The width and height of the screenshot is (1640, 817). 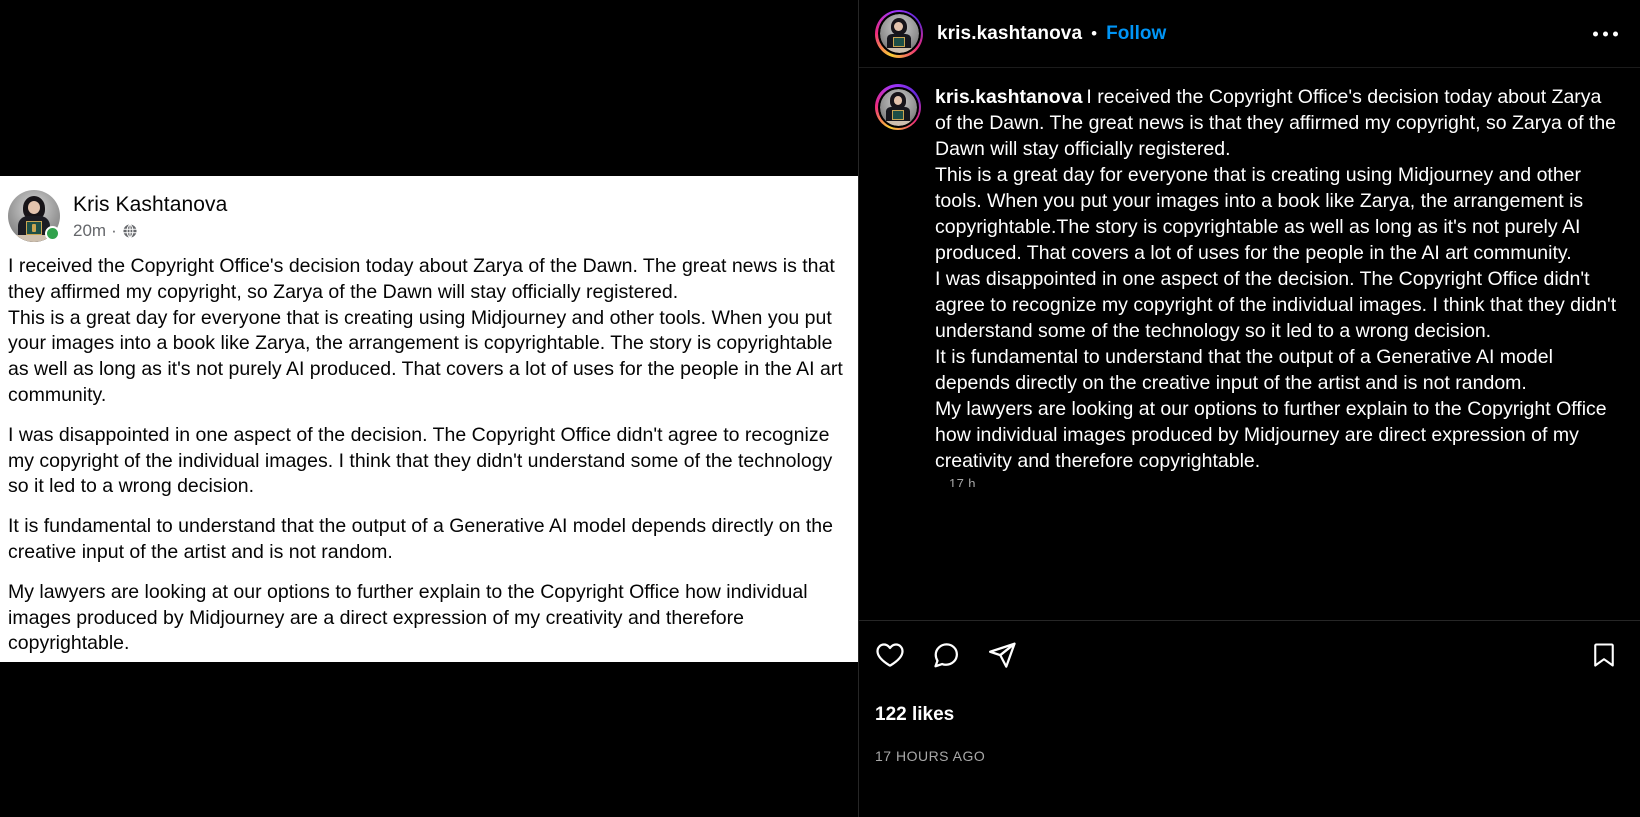 I want to click on facebook-author-meta: Kris Kashtanova 20m ·, so click(x=143, y=216).